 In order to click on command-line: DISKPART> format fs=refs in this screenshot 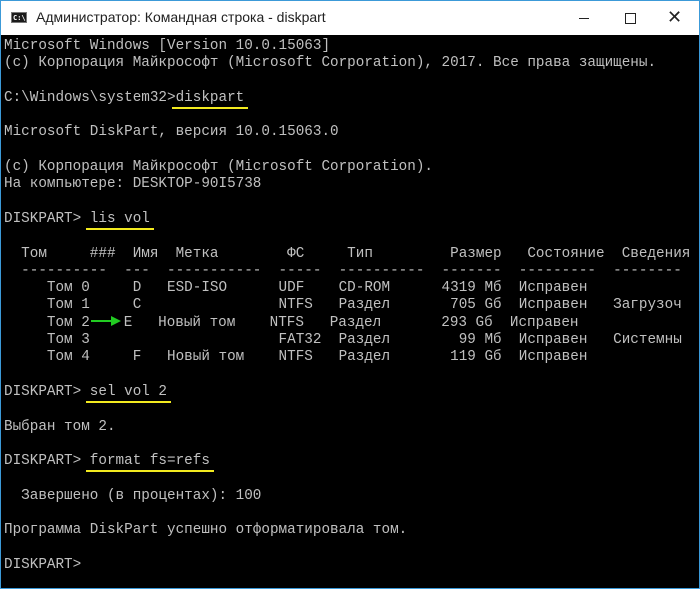, I will do `click(351, 461)`.